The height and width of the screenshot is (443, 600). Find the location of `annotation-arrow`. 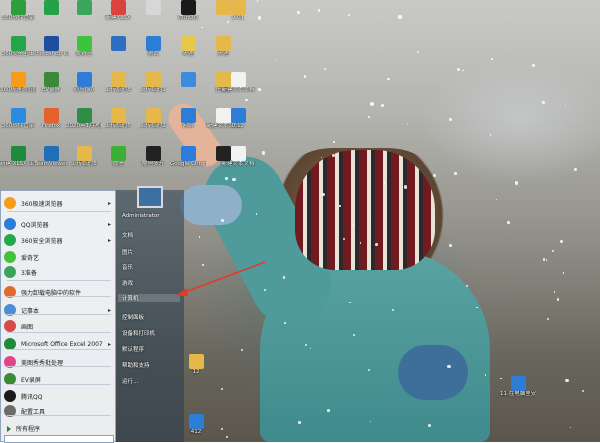

annotation-arrow is located at coordinates (221, 278).